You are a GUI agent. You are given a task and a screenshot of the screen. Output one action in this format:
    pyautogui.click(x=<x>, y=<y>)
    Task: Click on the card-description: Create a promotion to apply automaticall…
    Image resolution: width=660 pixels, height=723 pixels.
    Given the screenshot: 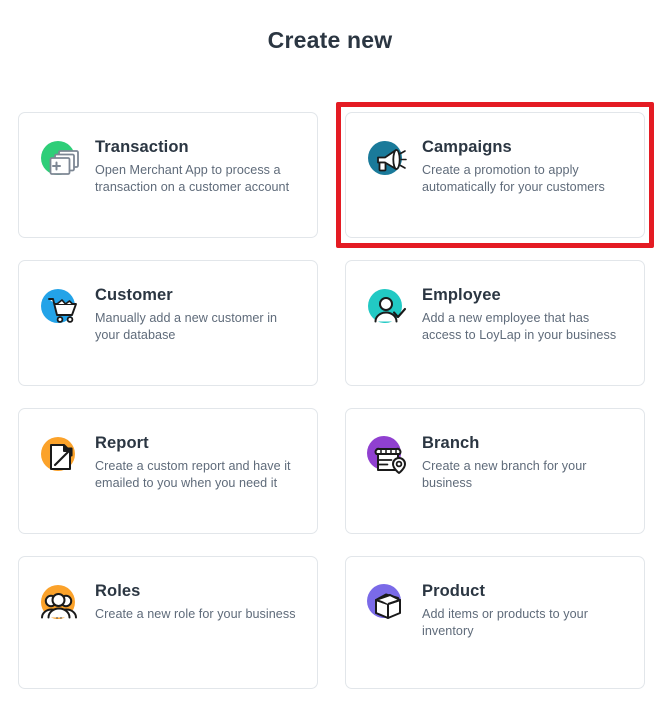 What is the action you would take?
    pyautogui.click(x=513, y=178)
    